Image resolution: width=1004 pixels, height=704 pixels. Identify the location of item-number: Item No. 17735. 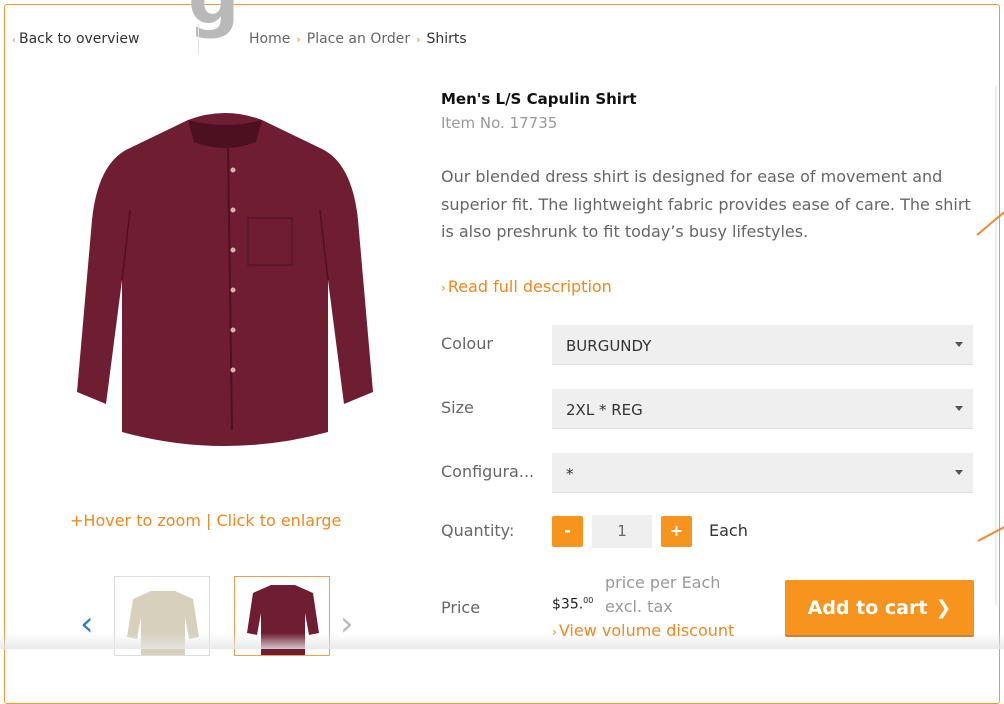
(499, 123).